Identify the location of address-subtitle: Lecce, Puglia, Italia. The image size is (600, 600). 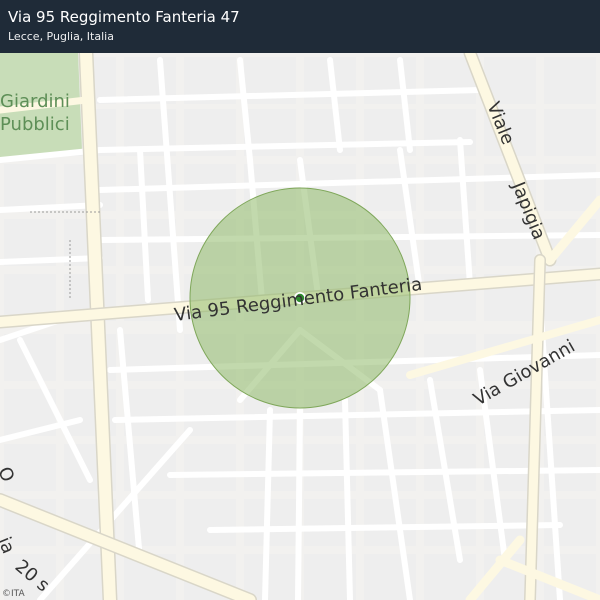
(61, 36).